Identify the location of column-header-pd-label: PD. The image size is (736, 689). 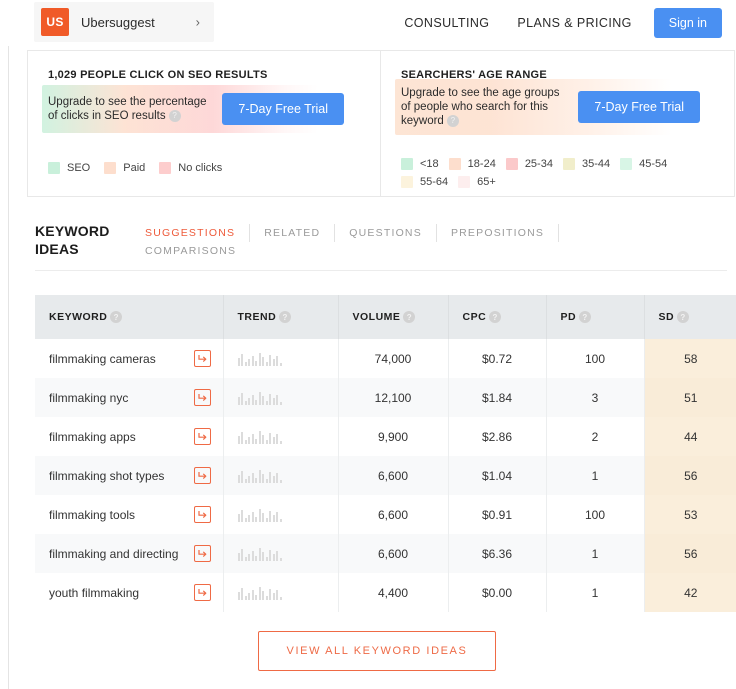
(568, 317).